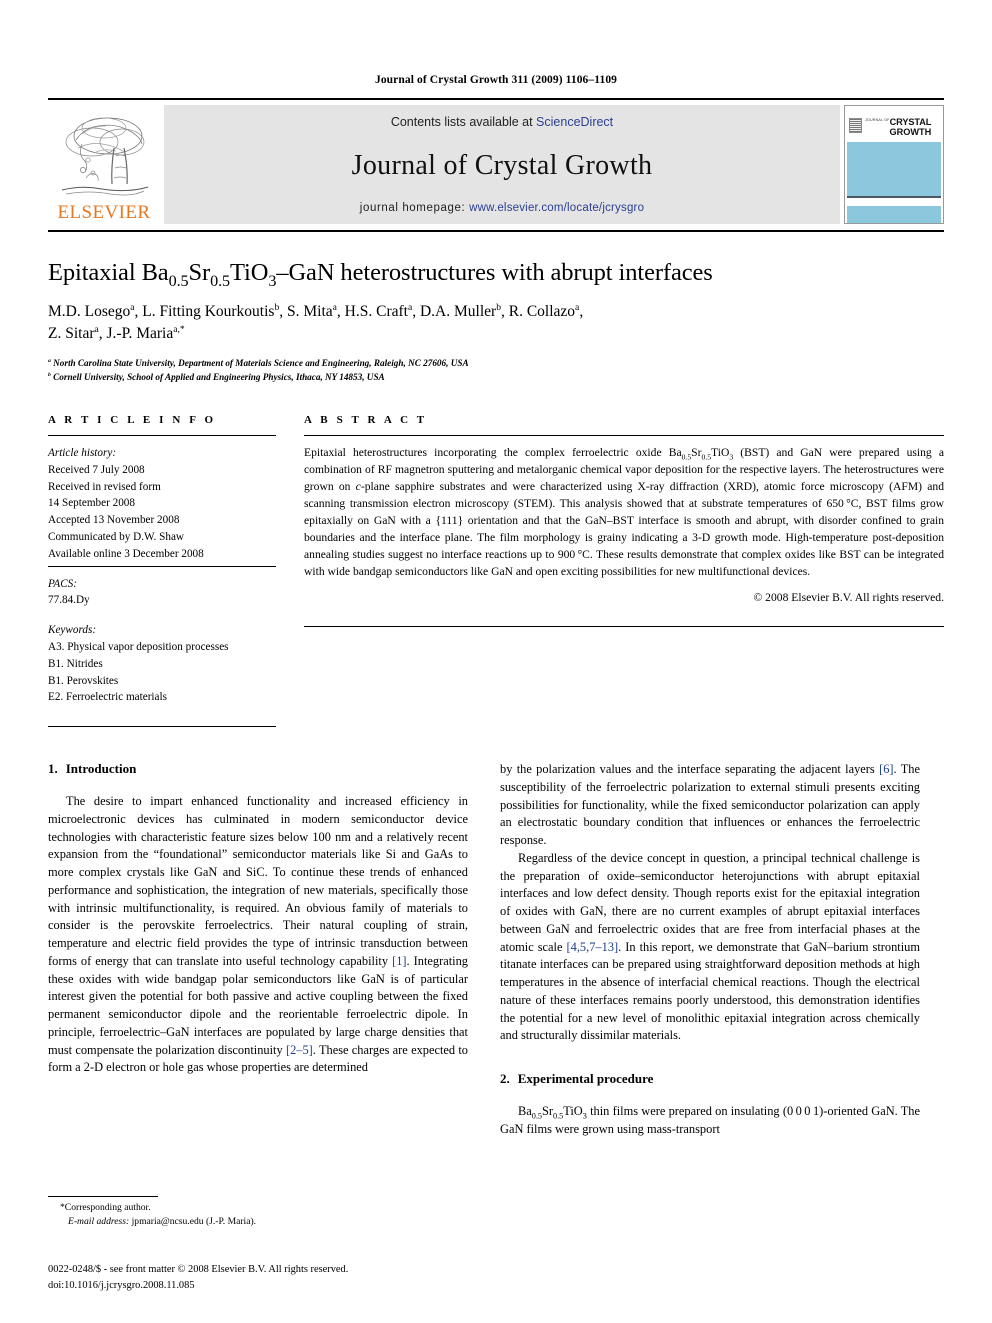  I want to click on history-item: Received in revised form, so click(104, 486).